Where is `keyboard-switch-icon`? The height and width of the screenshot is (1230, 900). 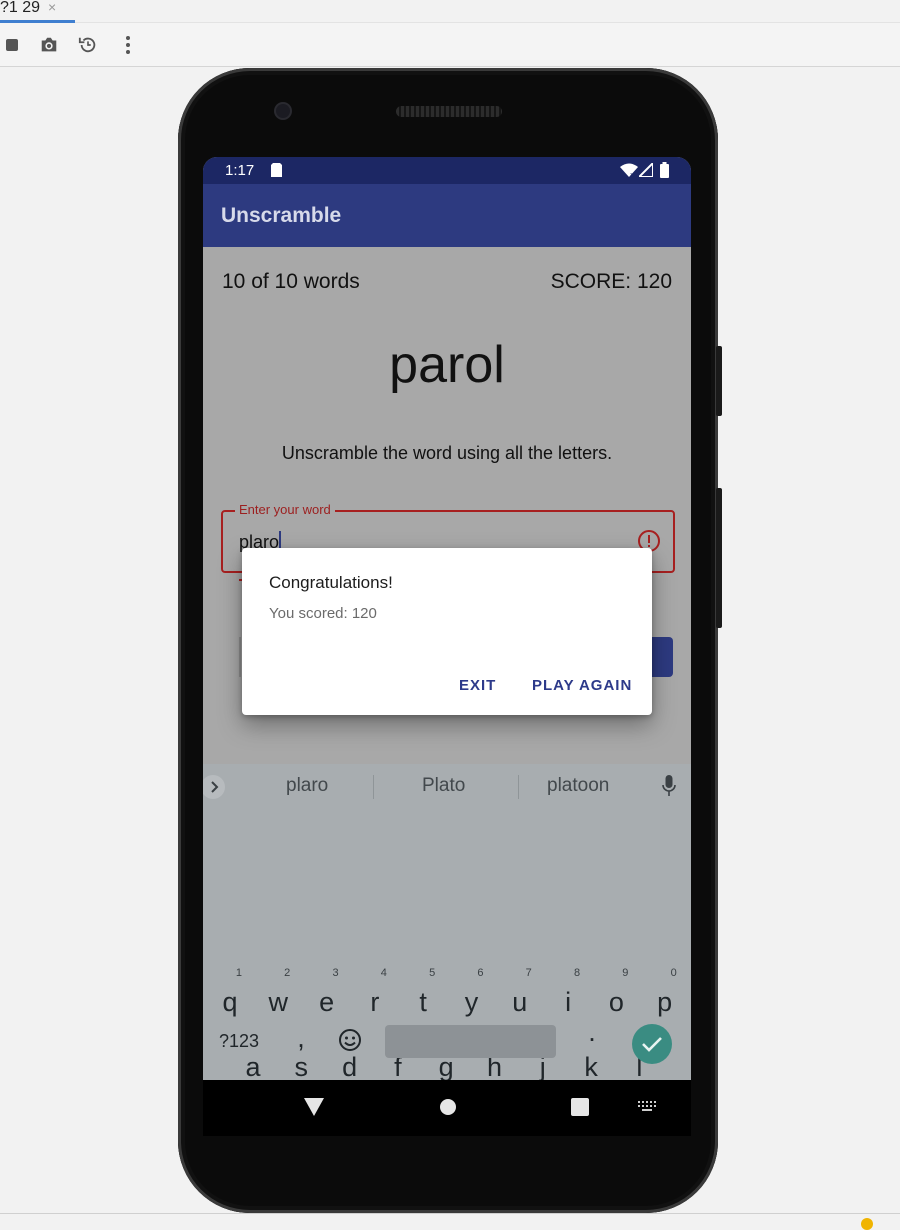 keyboard-switch-icon is located at coordinates (647, 1106).